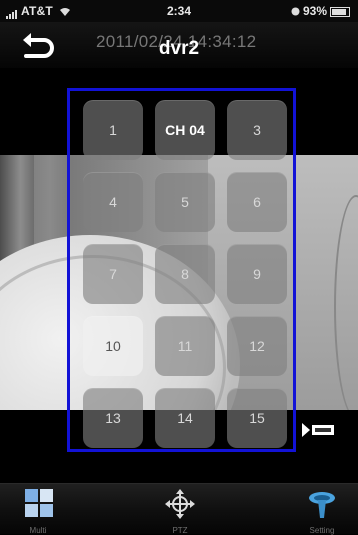 This screenshot has width=358, height=535. What do you see at coordinates (180, 530) in the screenshot?
I see `ptz-label: PTZ` at bounding box center [180, 530].